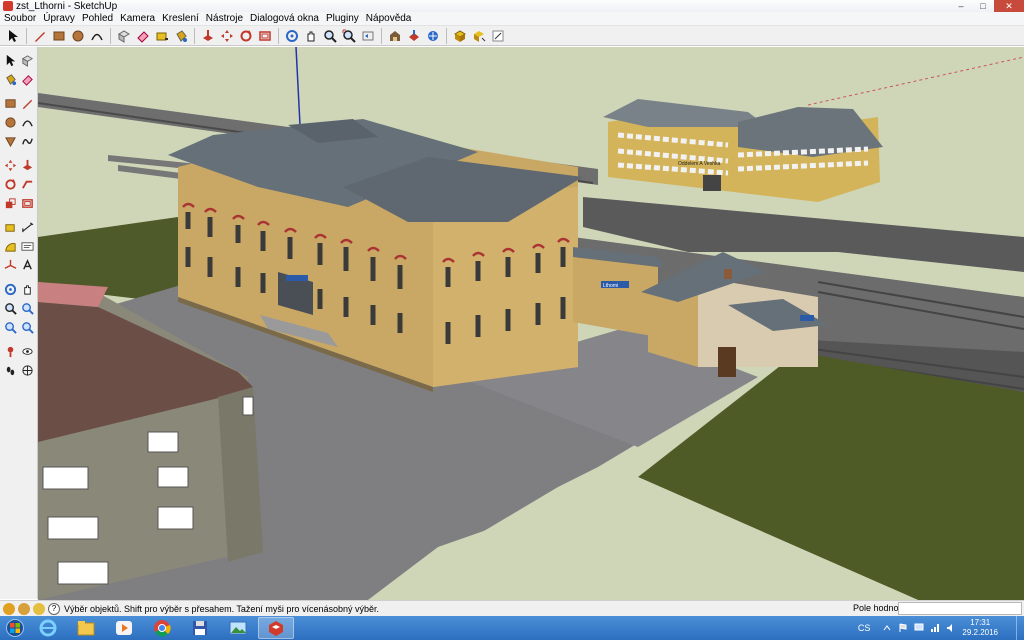  I want to click on action-center-flag-icon, so click(903, 628).